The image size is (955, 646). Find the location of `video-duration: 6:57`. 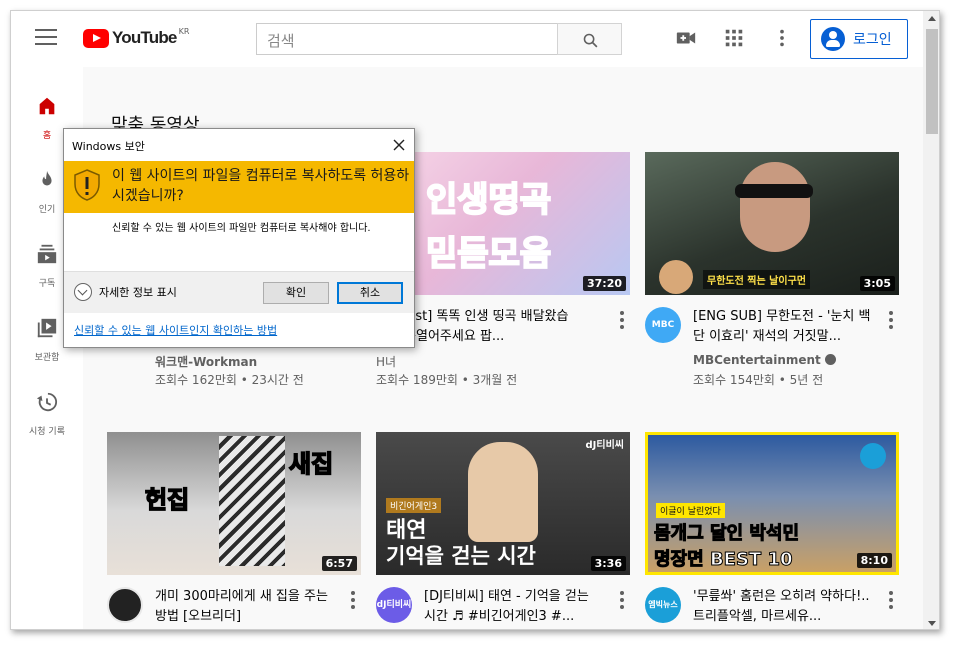

video-duration: 6:57 is located at coordinates (339, 563).